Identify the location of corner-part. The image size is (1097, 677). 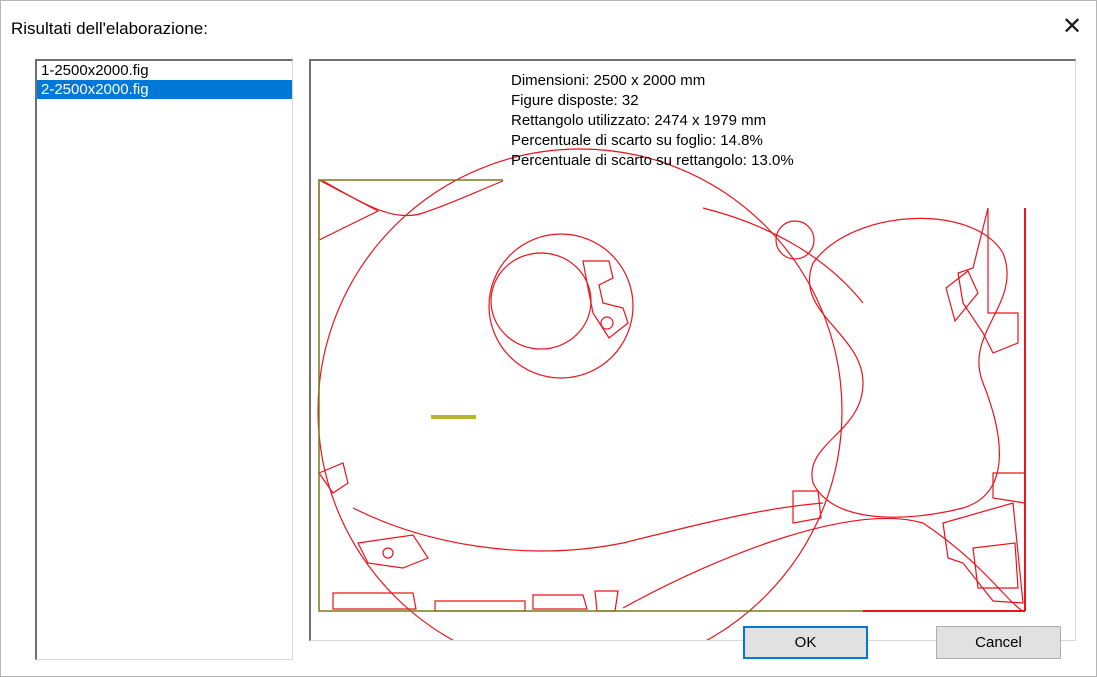
(349, 210).